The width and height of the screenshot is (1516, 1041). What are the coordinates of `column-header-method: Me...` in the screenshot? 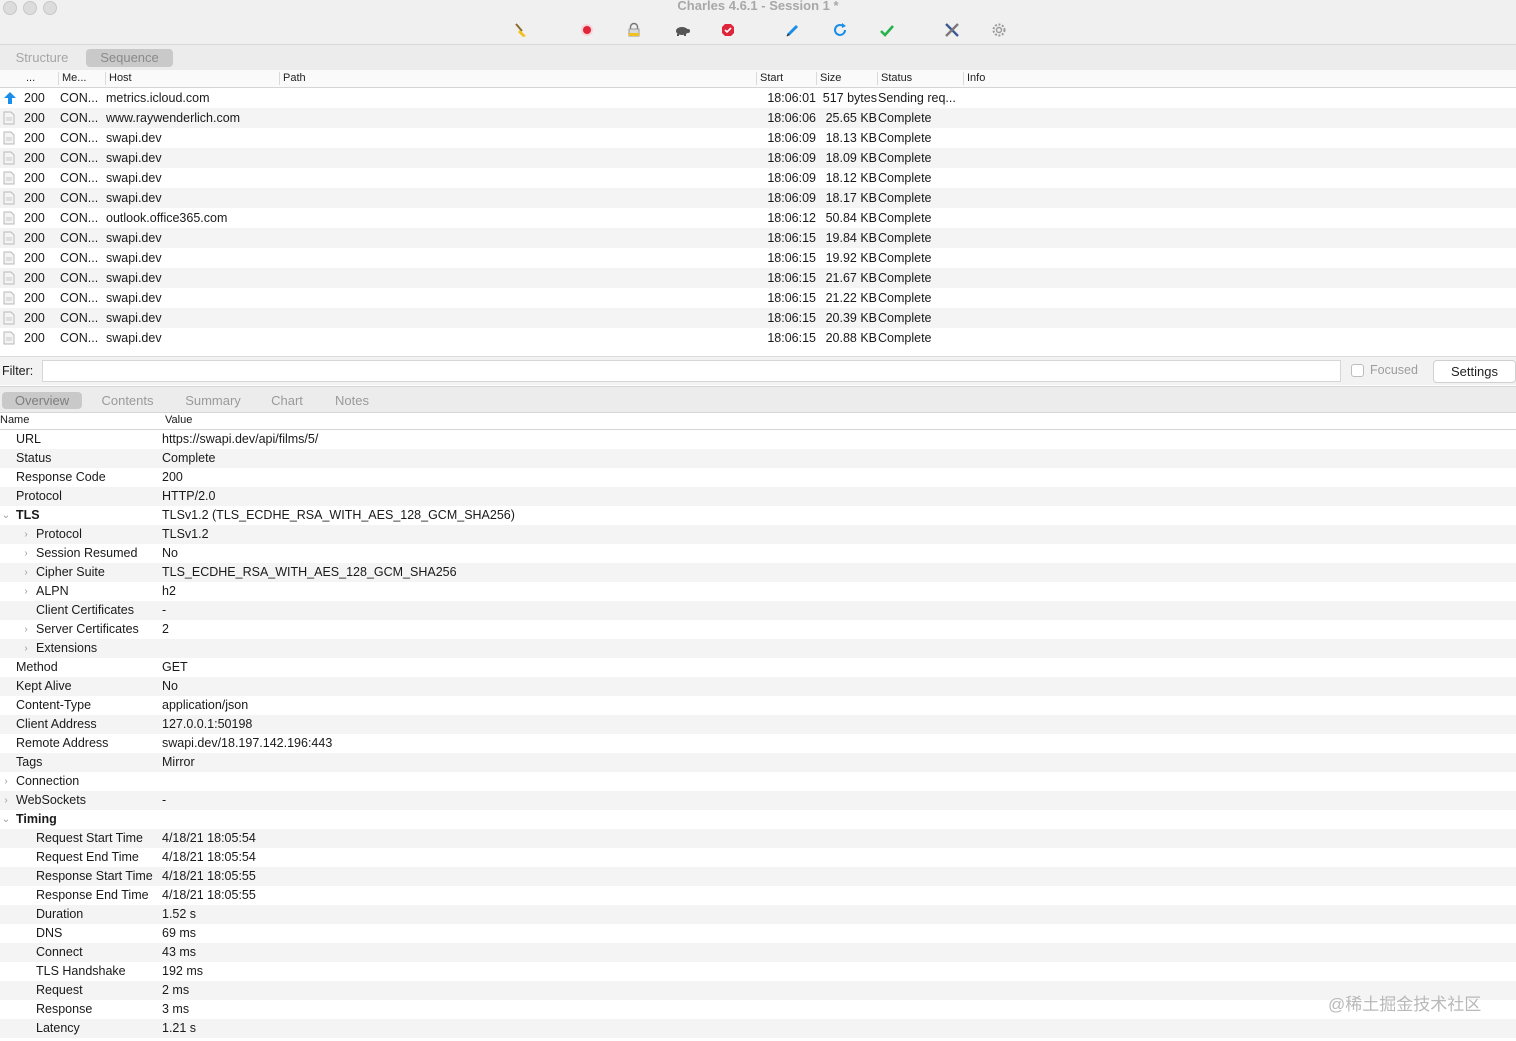 It's located at (82, 78).